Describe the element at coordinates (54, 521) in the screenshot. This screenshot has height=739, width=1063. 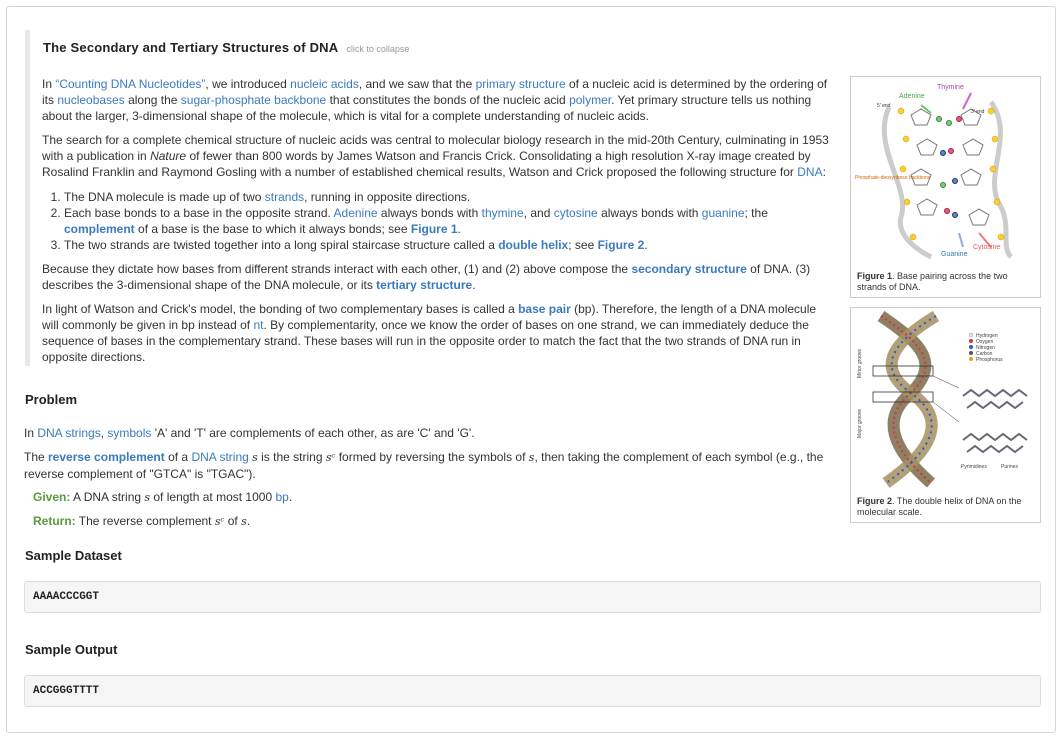
I see `return-label: Return:` at that location.